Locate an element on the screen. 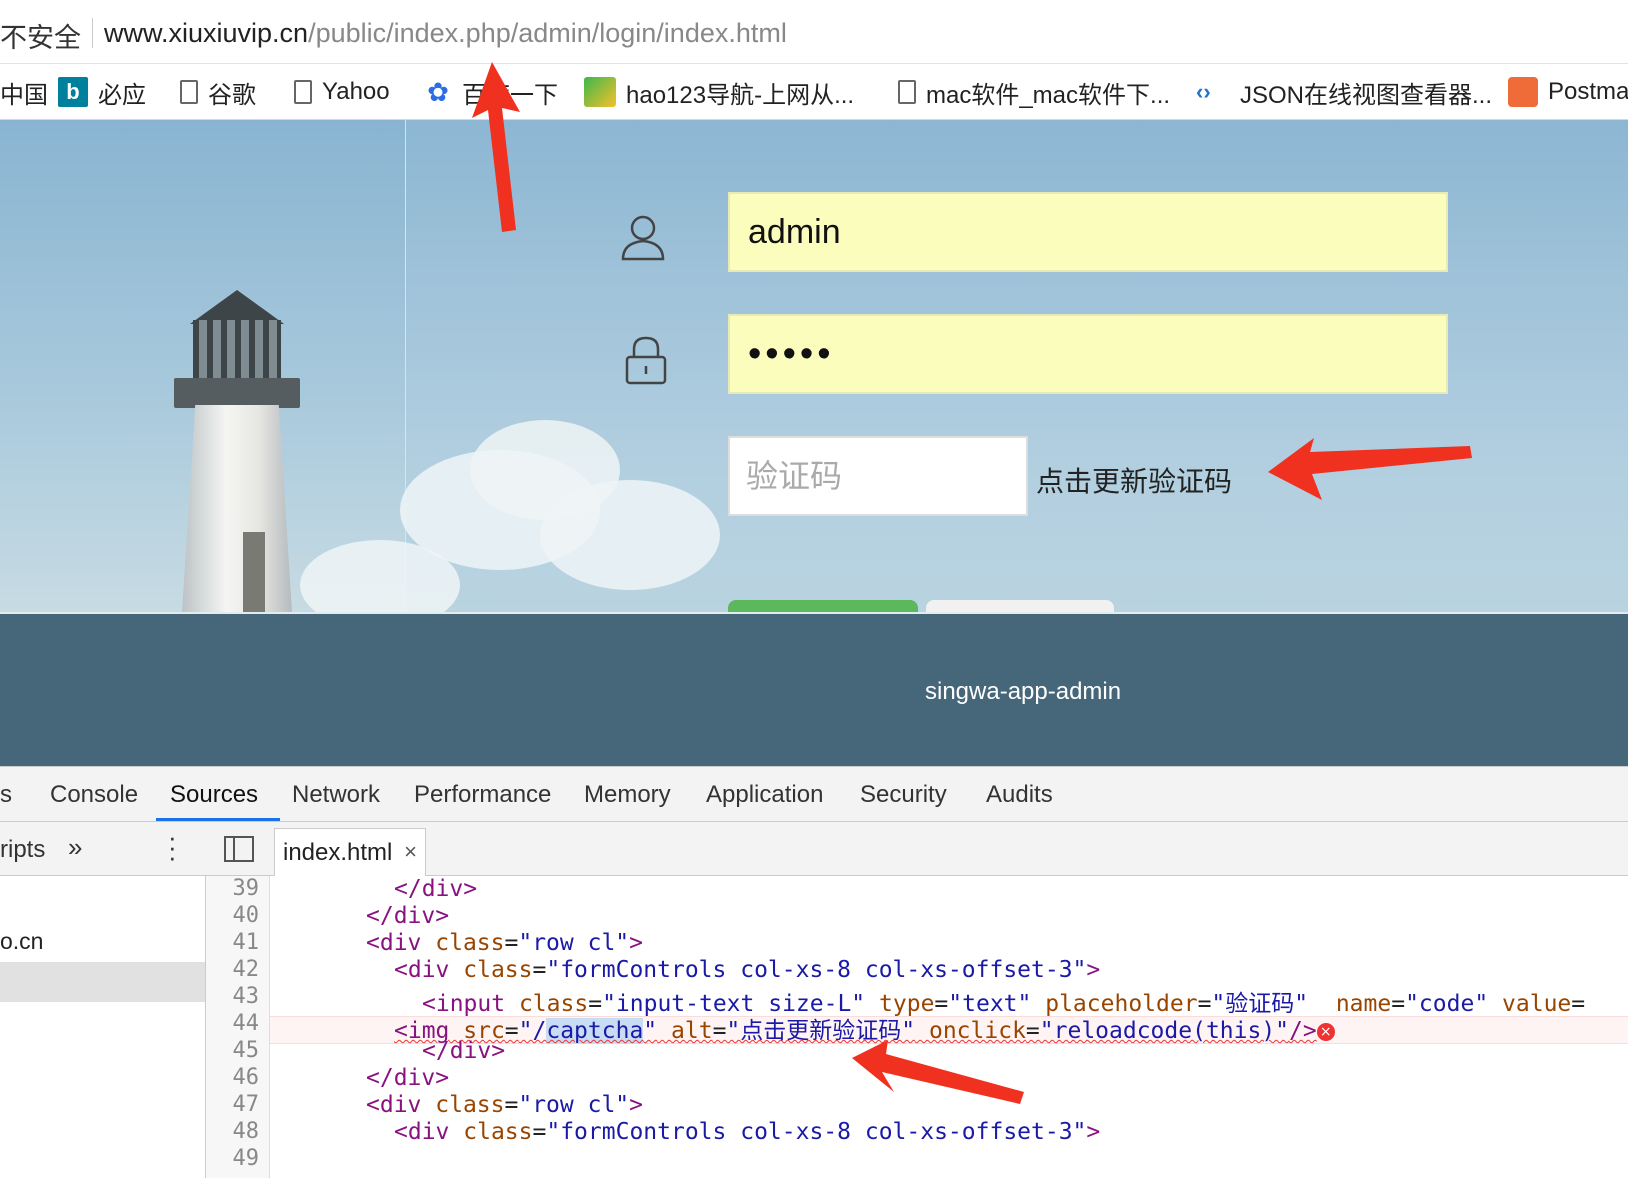  tab-network: Network is located at coordinates (336, 795).